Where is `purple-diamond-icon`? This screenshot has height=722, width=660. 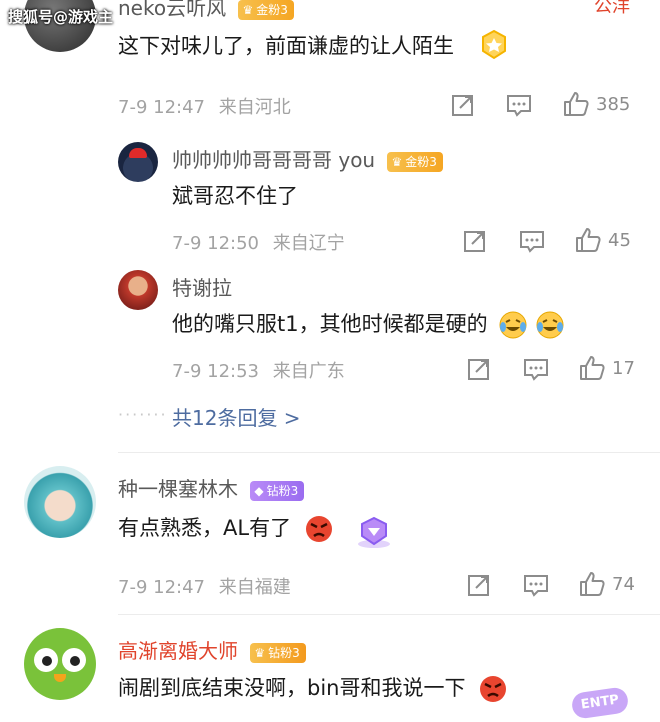
purple-diamond-icon is located at coordinates (374, 532).